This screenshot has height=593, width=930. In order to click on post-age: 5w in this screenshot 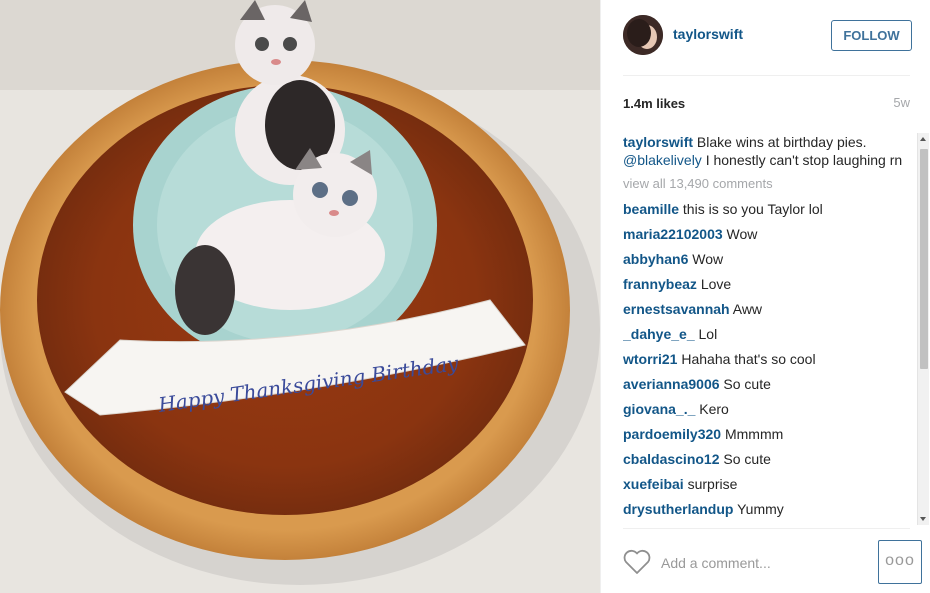, I will do `click(901, 102)`.